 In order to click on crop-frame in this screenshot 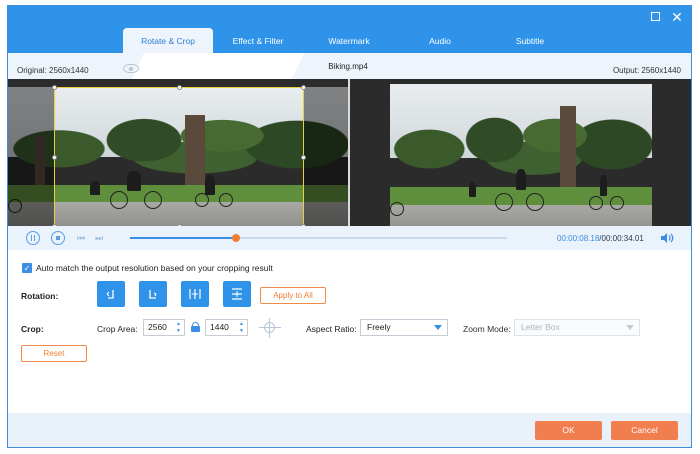, I will do `click(179, 155)`.